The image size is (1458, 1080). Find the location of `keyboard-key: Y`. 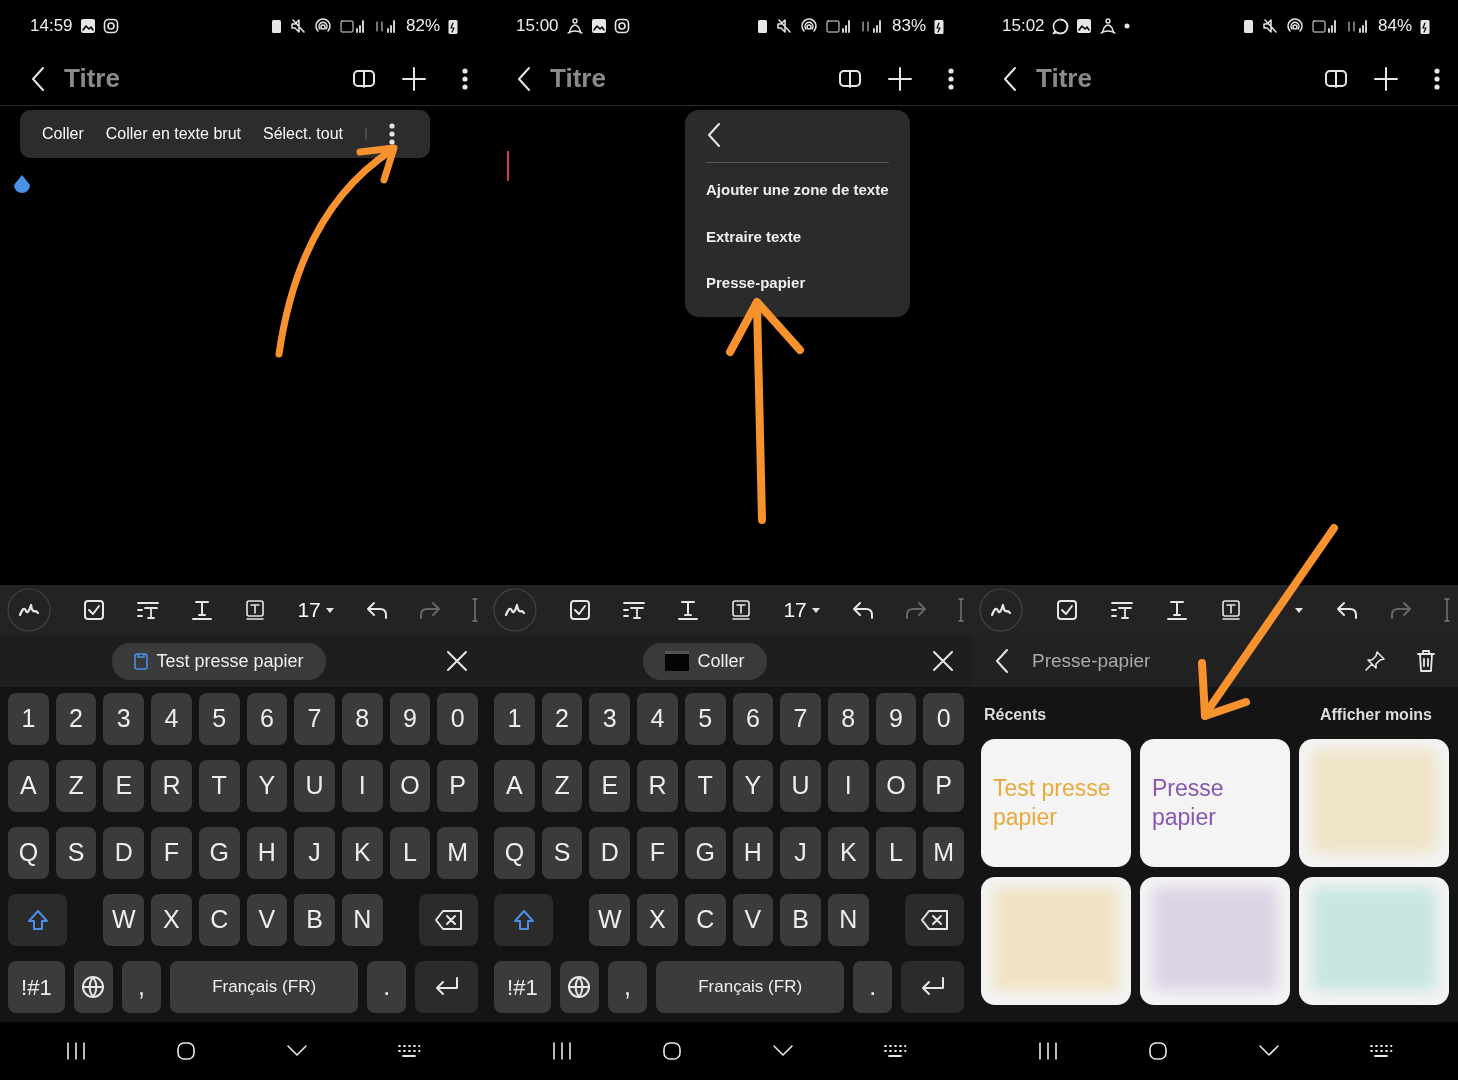

keyboard-key: Y is located at coordinates (753, 786).